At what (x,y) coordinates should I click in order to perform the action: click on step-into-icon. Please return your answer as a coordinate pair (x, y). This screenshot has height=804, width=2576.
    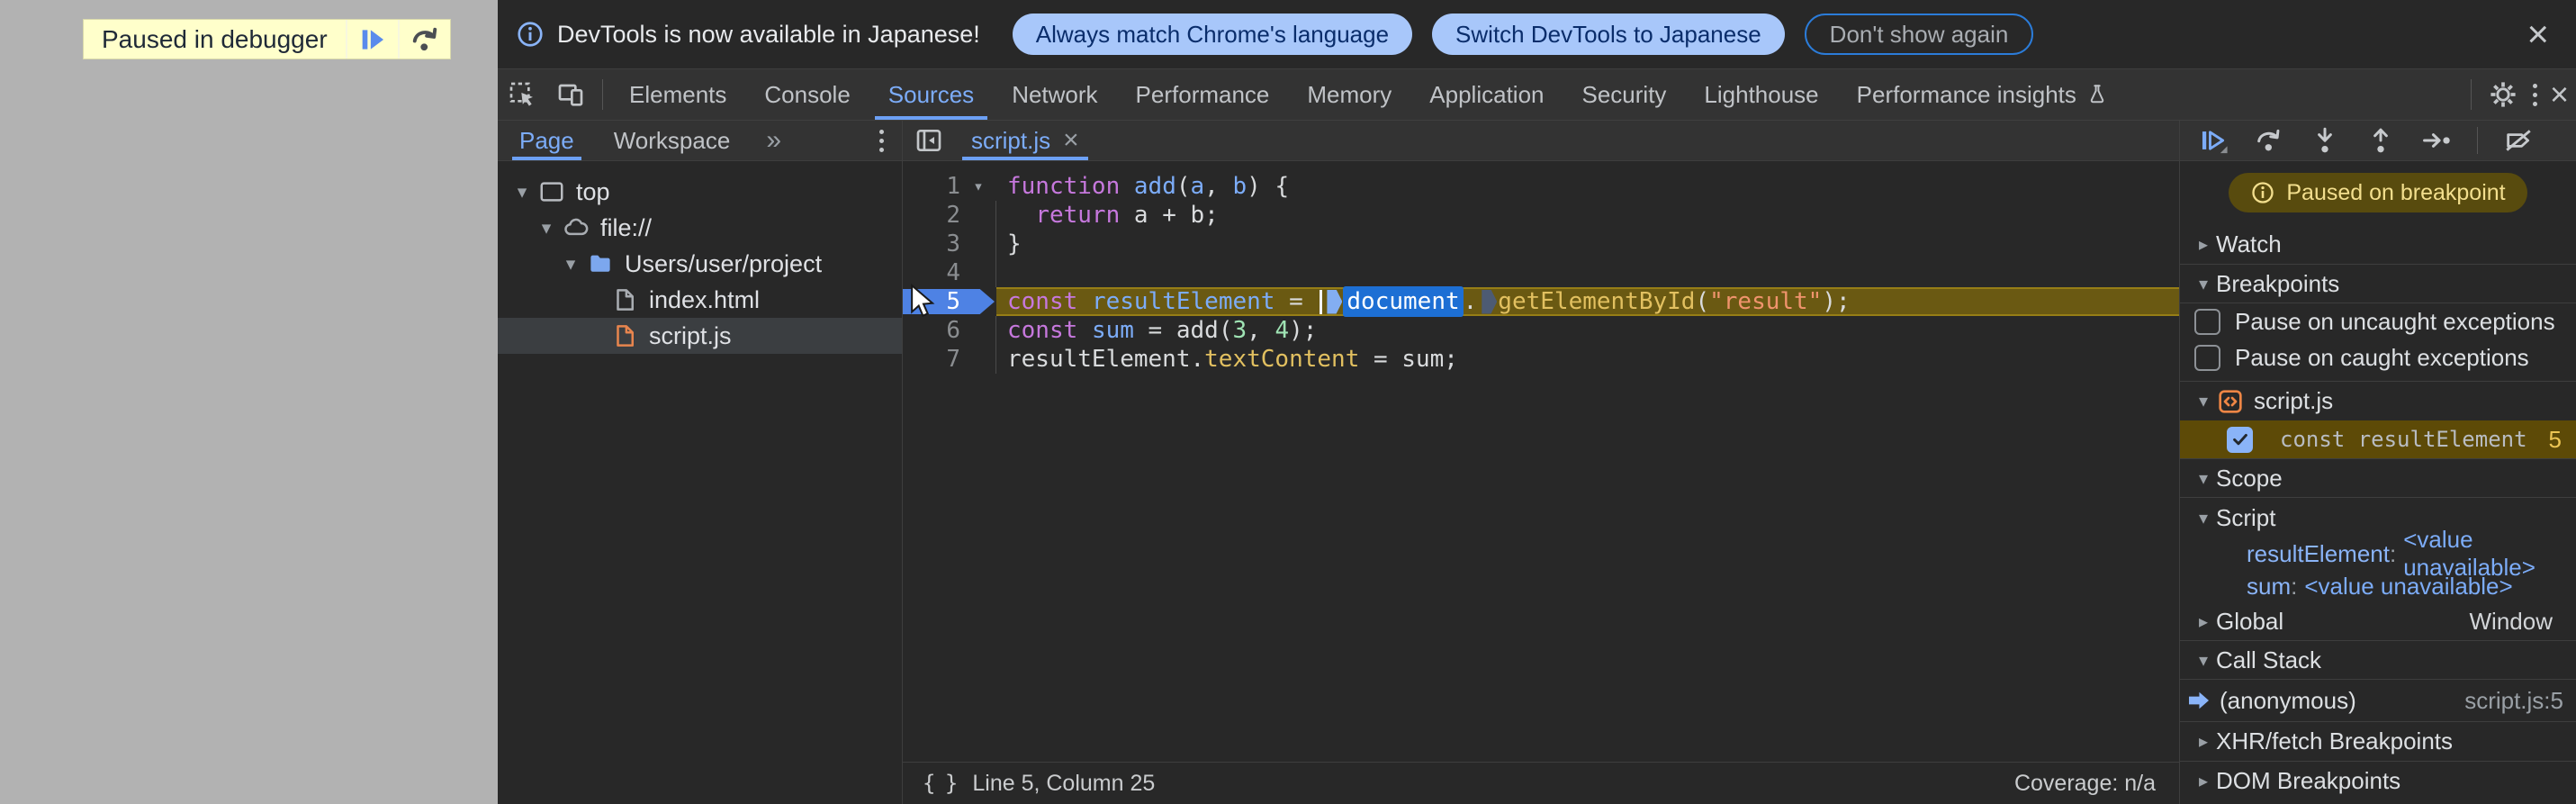
    Looking at the image, I should click on (2325, 140).